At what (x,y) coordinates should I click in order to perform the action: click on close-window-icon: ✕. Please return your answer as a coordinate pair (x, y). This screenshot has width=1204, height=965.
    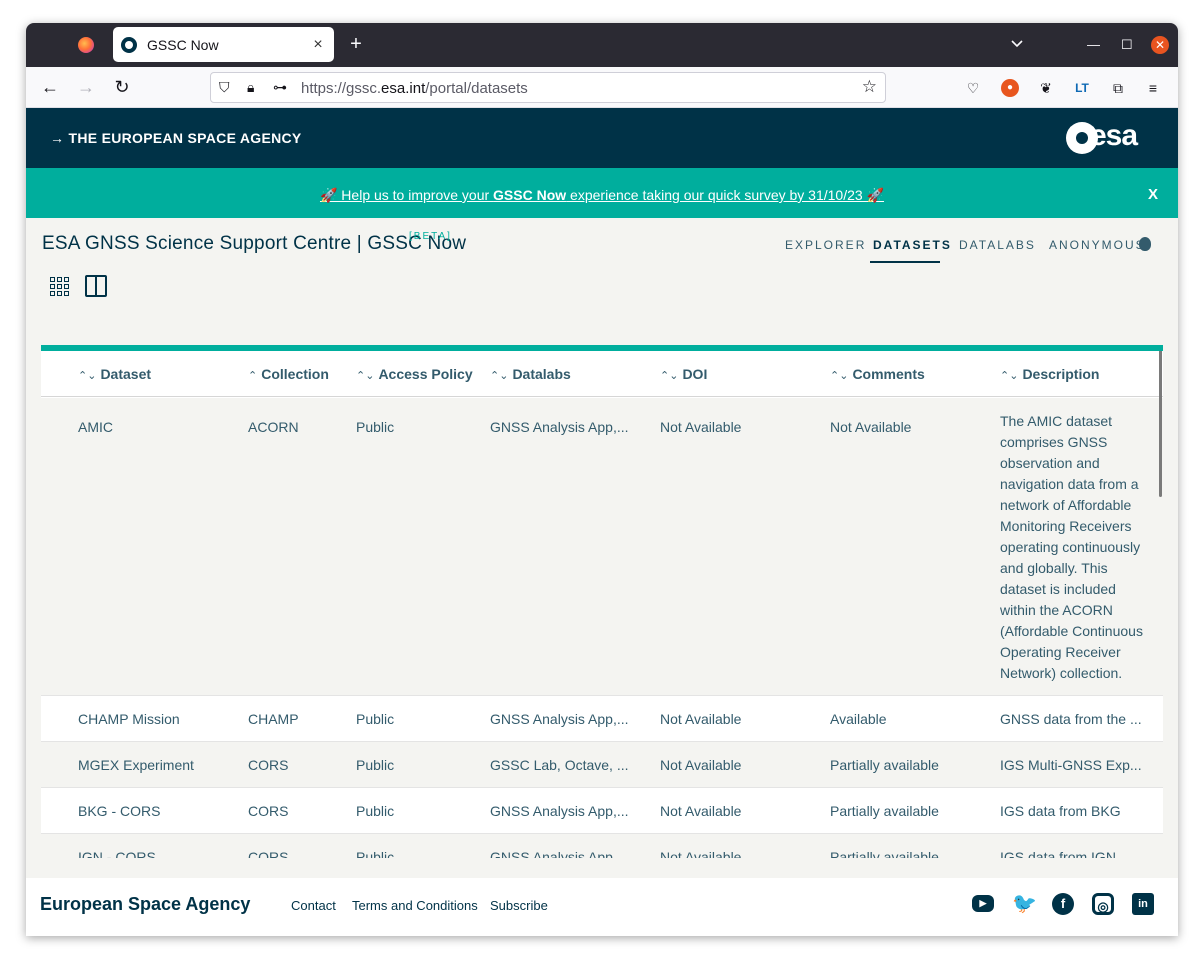
    Looking at the image, I should click on (1160, 45).